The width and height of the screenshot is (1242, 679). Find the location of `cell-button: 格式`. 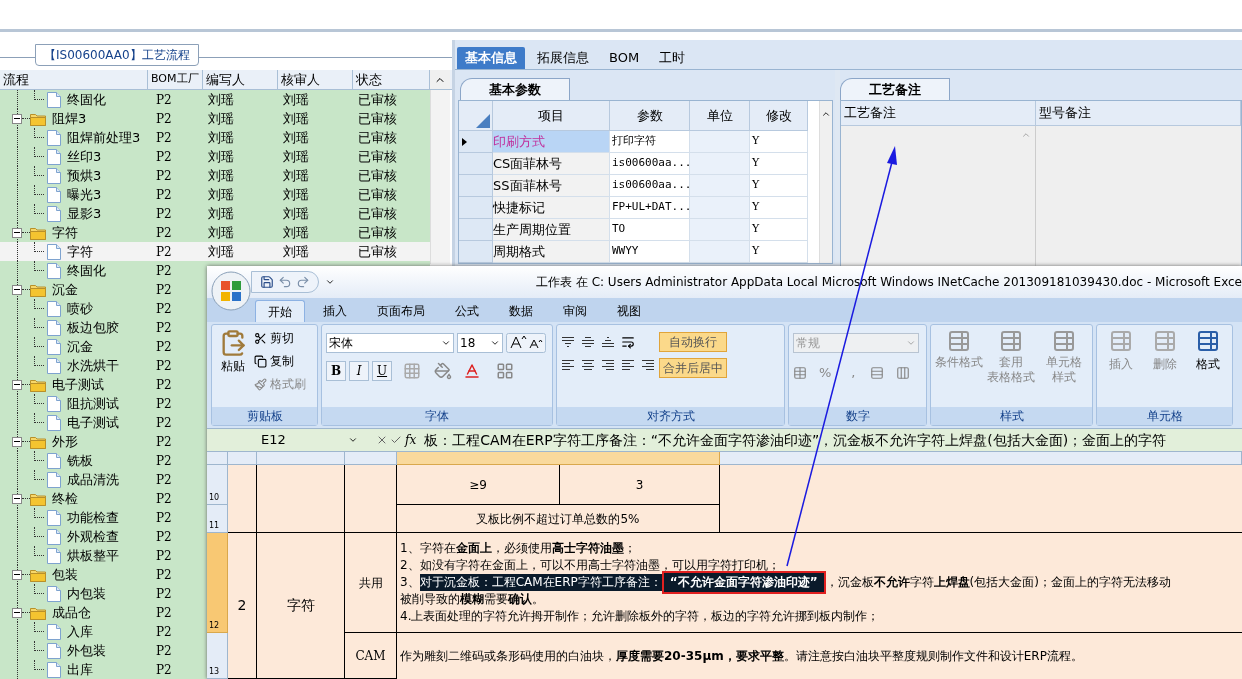

cell-button: 格式 is located at coordinates (1208, 368).